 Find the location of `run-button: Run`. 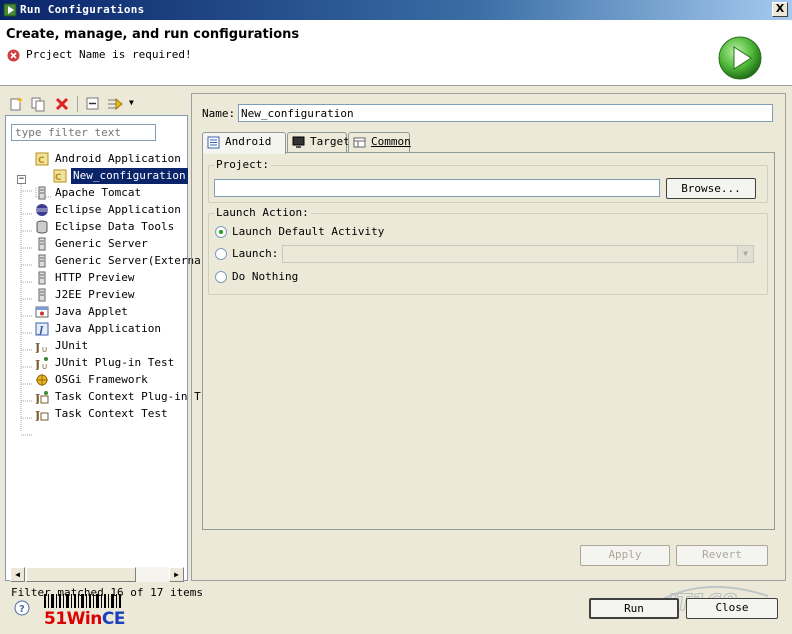

run-button: Run is located at coordinates (634, 608).